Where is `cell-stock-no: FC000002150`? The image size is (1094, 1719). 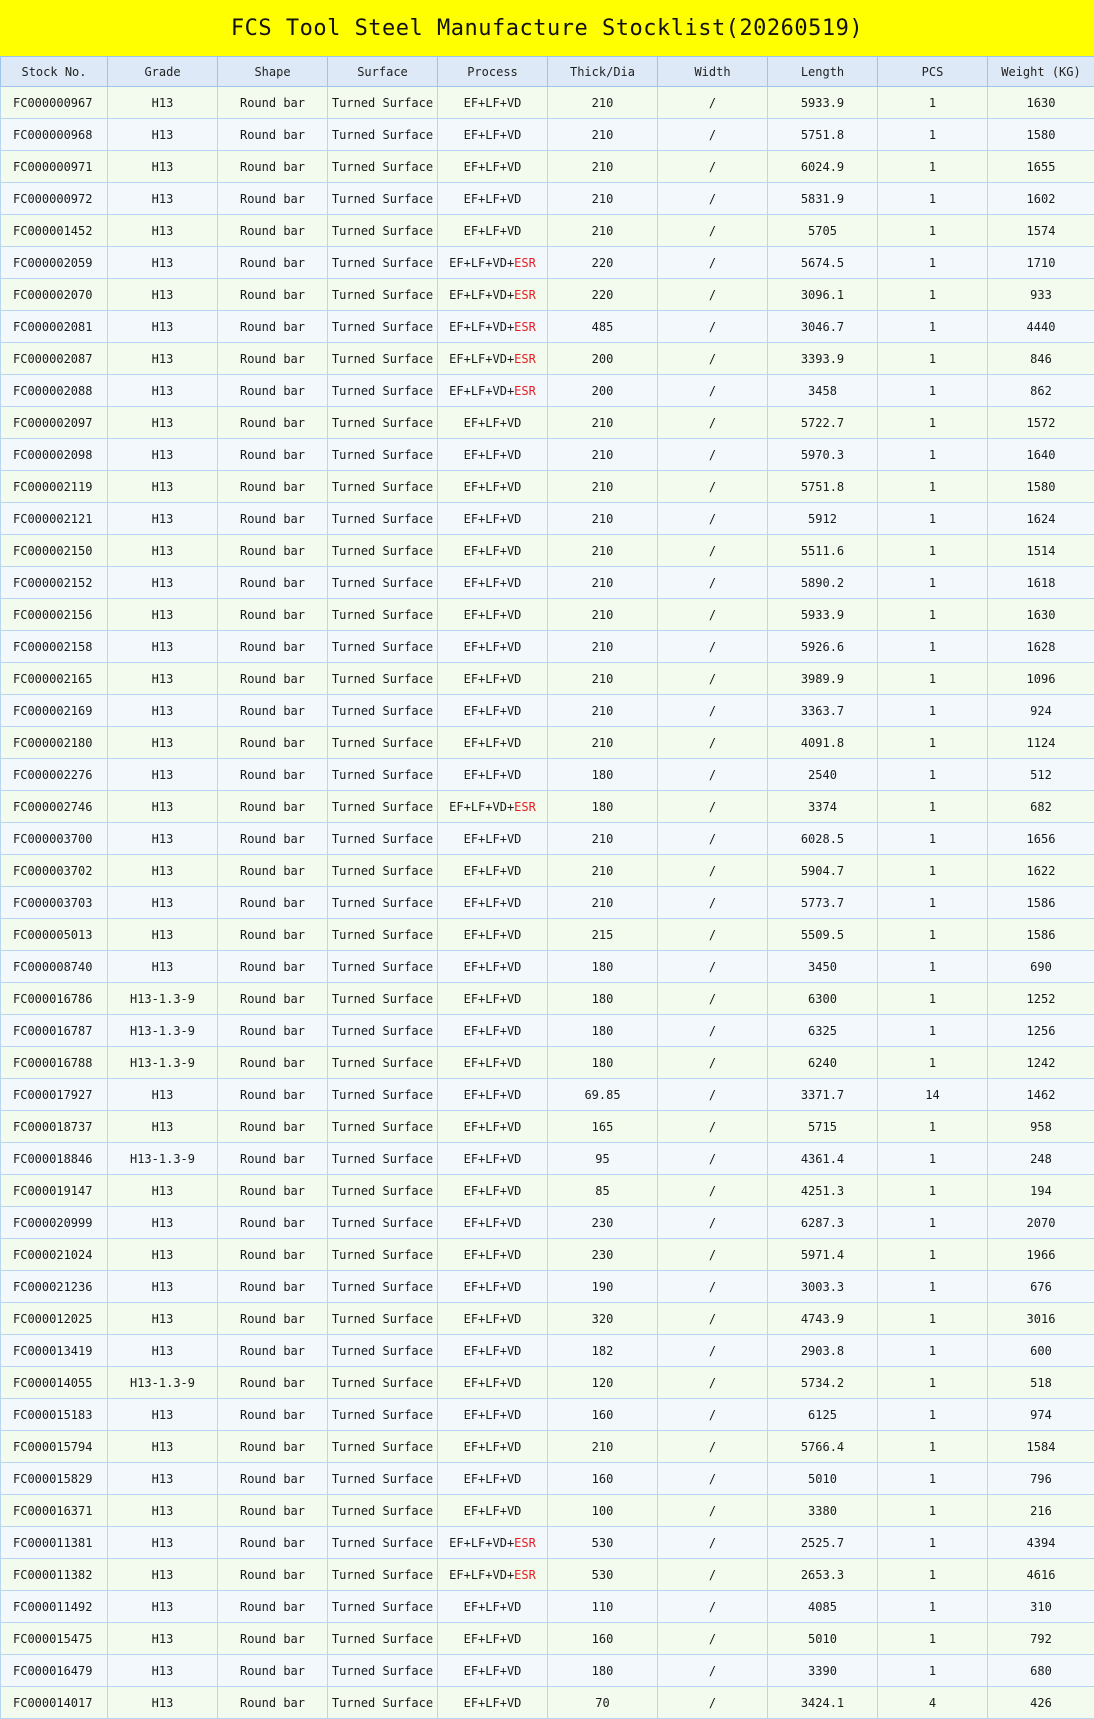
cell-stock-no: FC000002150 is located at coordinates (54, 551).